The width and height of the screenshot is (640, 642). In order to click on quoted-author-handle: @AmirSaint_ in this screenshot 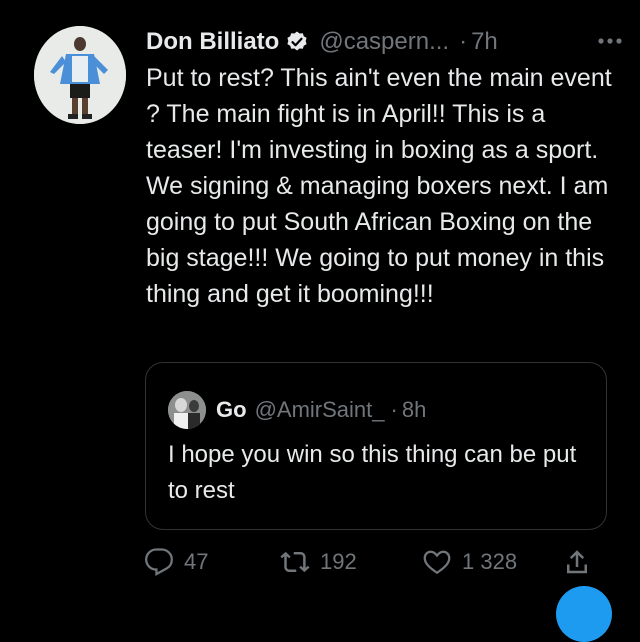, I will do `click(320, 410)`.